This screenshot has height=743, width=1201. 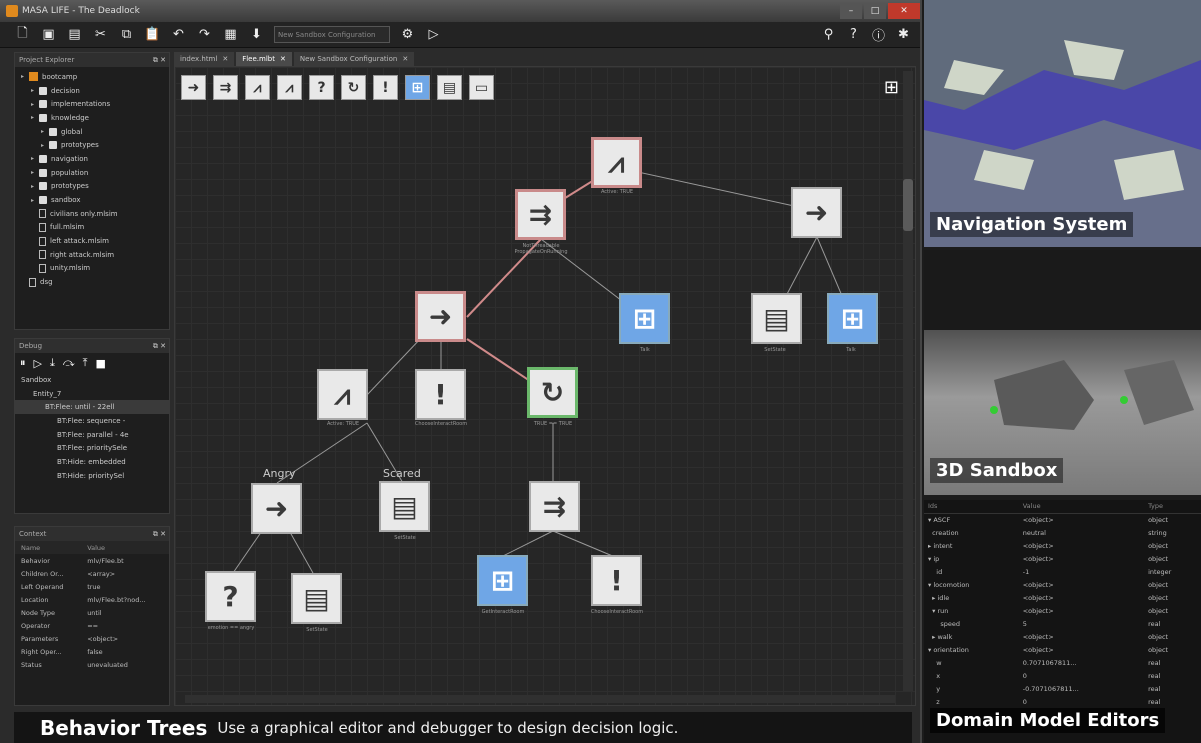 What do you see at coordinates (92, 638) in the screenshot?
I see `table-row: Parameters <object>` at bounding box center [92, 638].